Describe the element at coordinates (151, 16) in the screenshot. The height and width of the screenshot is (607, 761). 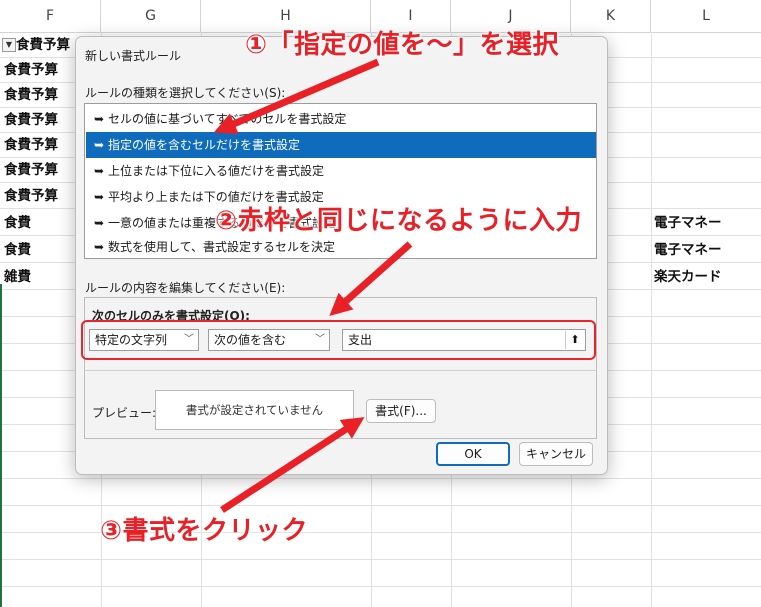
I see `column-header-g: G` at that location.